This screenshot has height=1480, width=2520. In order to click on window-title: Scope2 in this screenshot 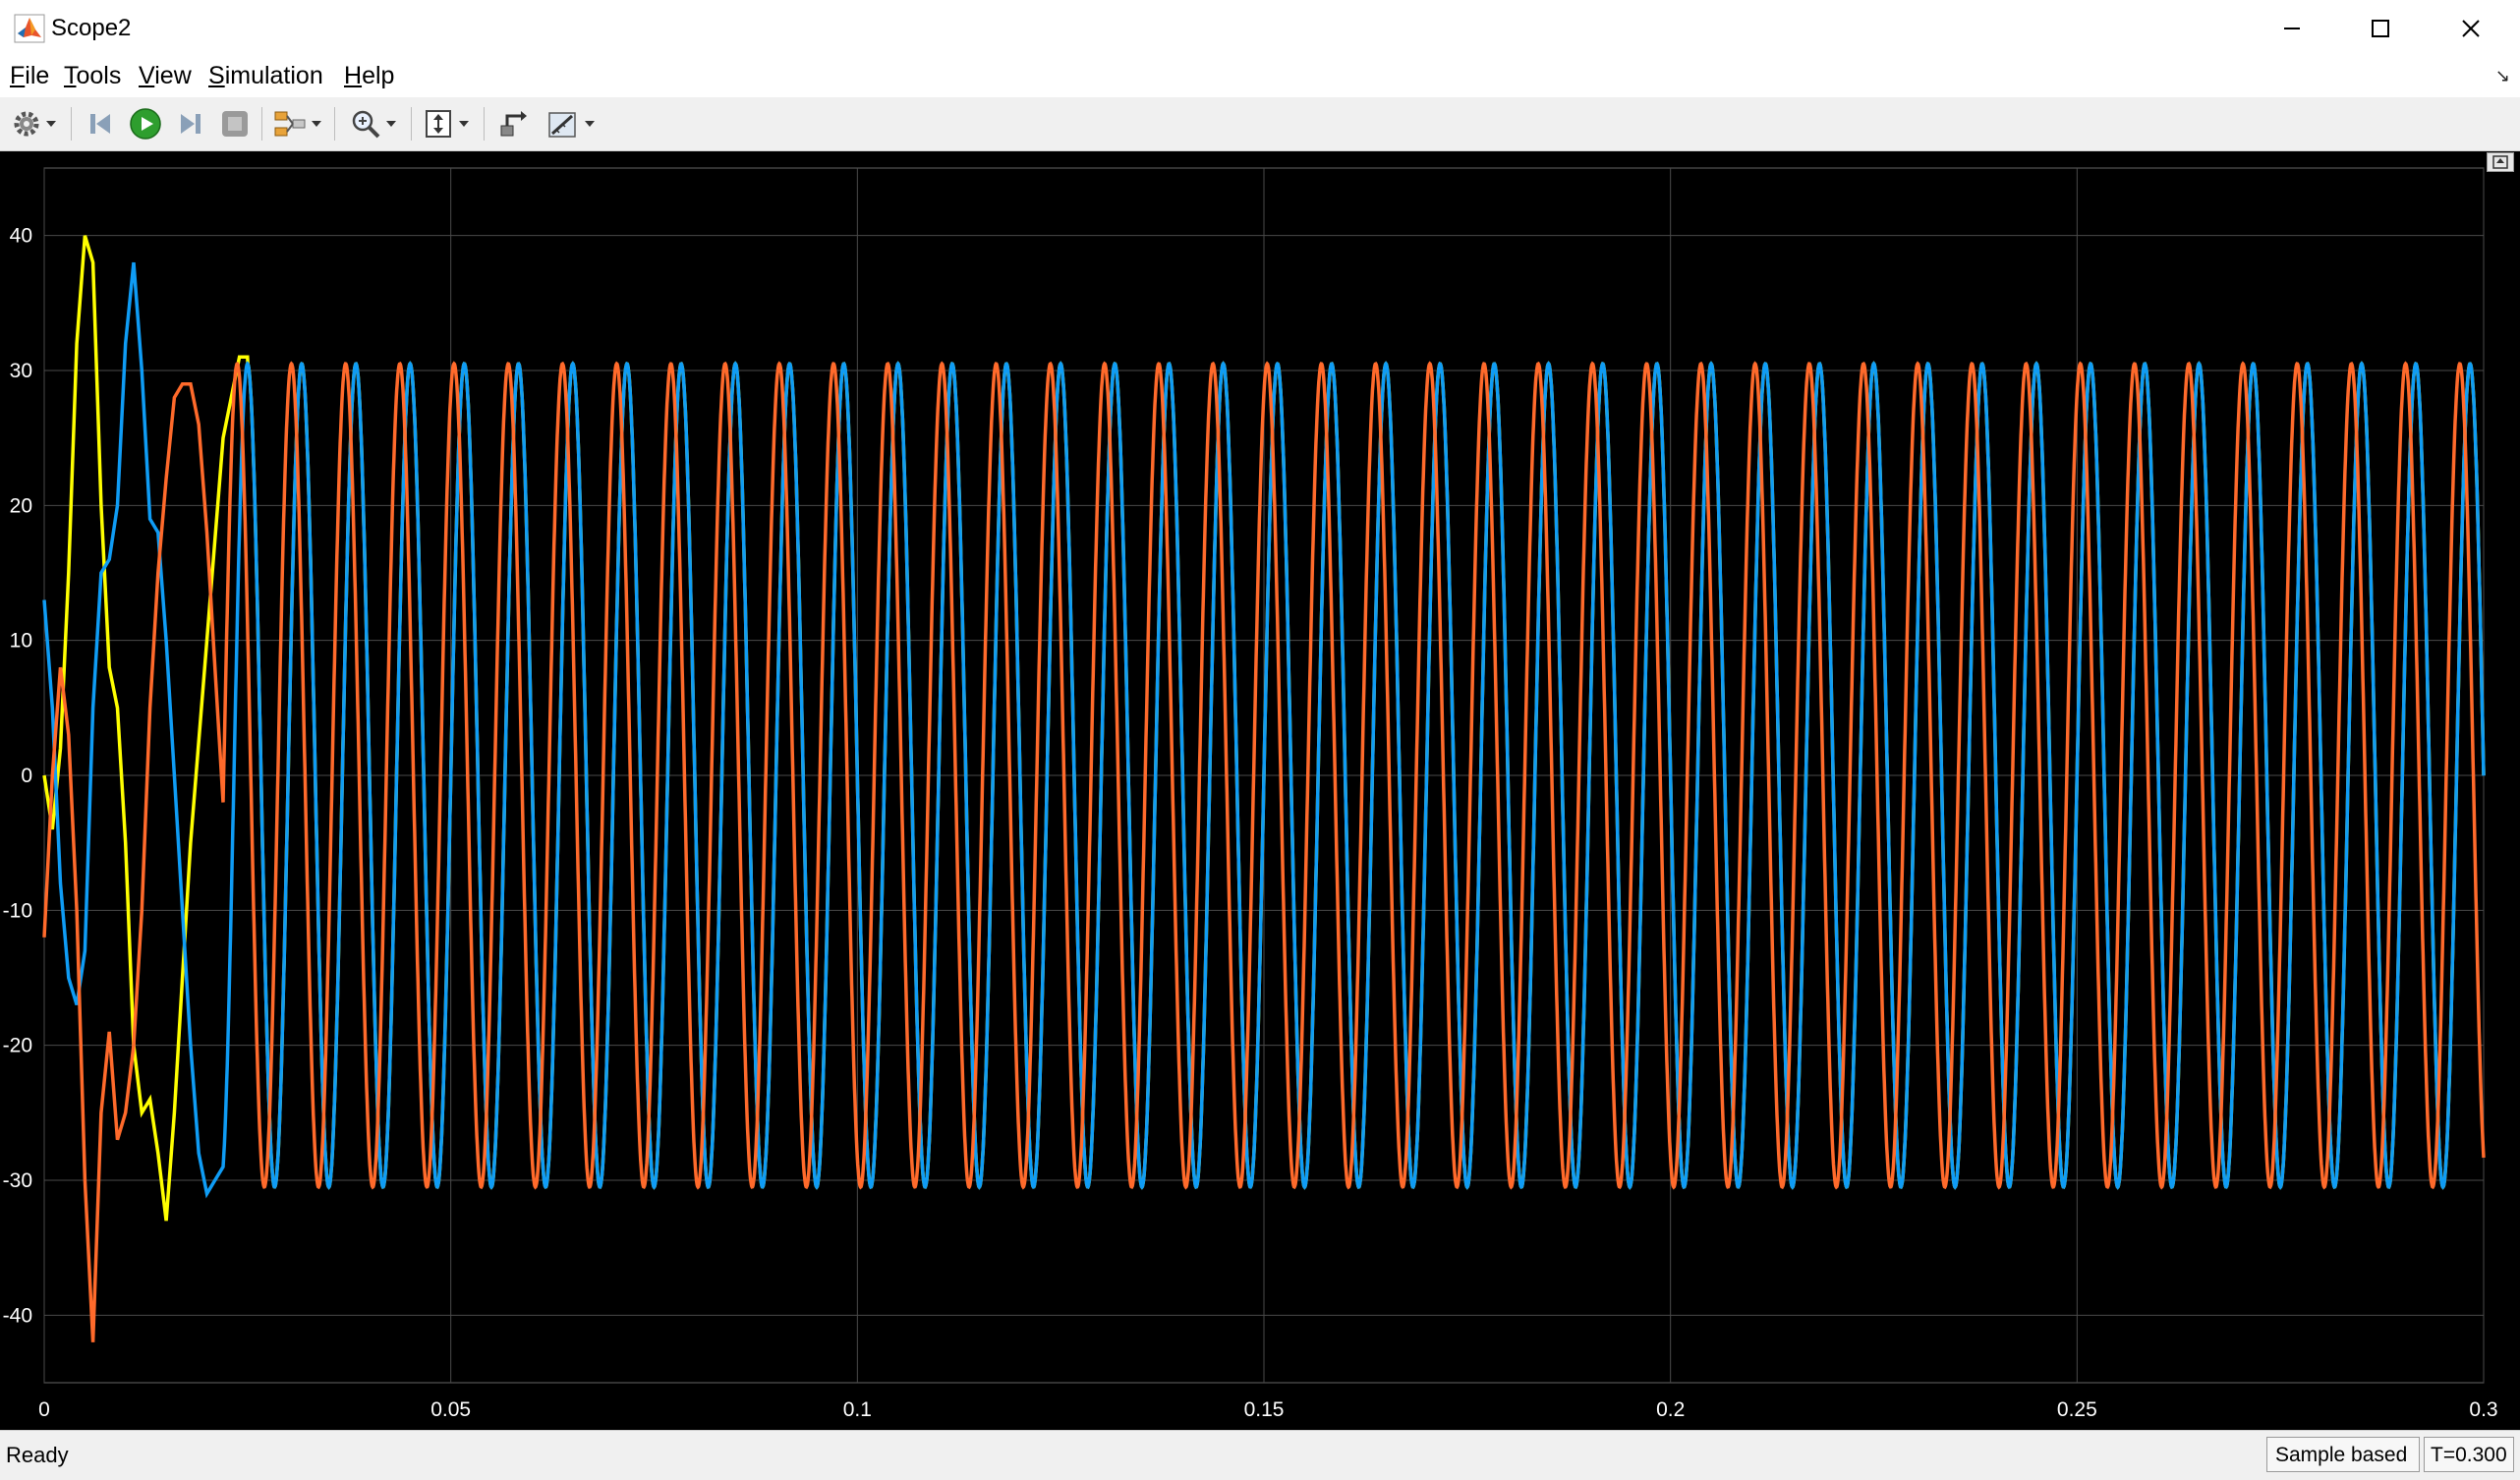, I will do `click(91, 28)`.